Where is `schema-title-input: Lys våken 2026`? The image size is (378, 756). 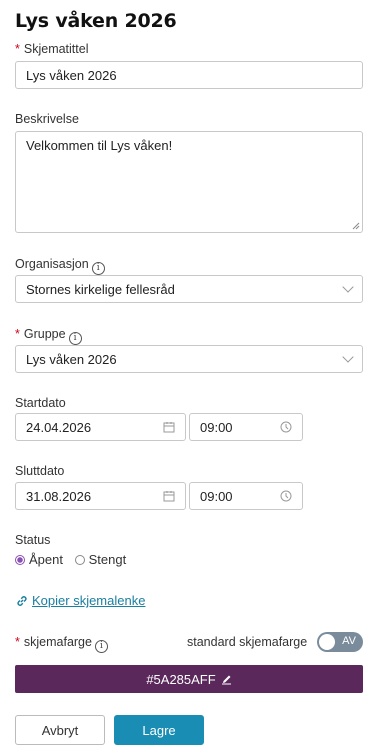 schema-title-input: Lys våken 2026 is located at coordinates (189, 75).